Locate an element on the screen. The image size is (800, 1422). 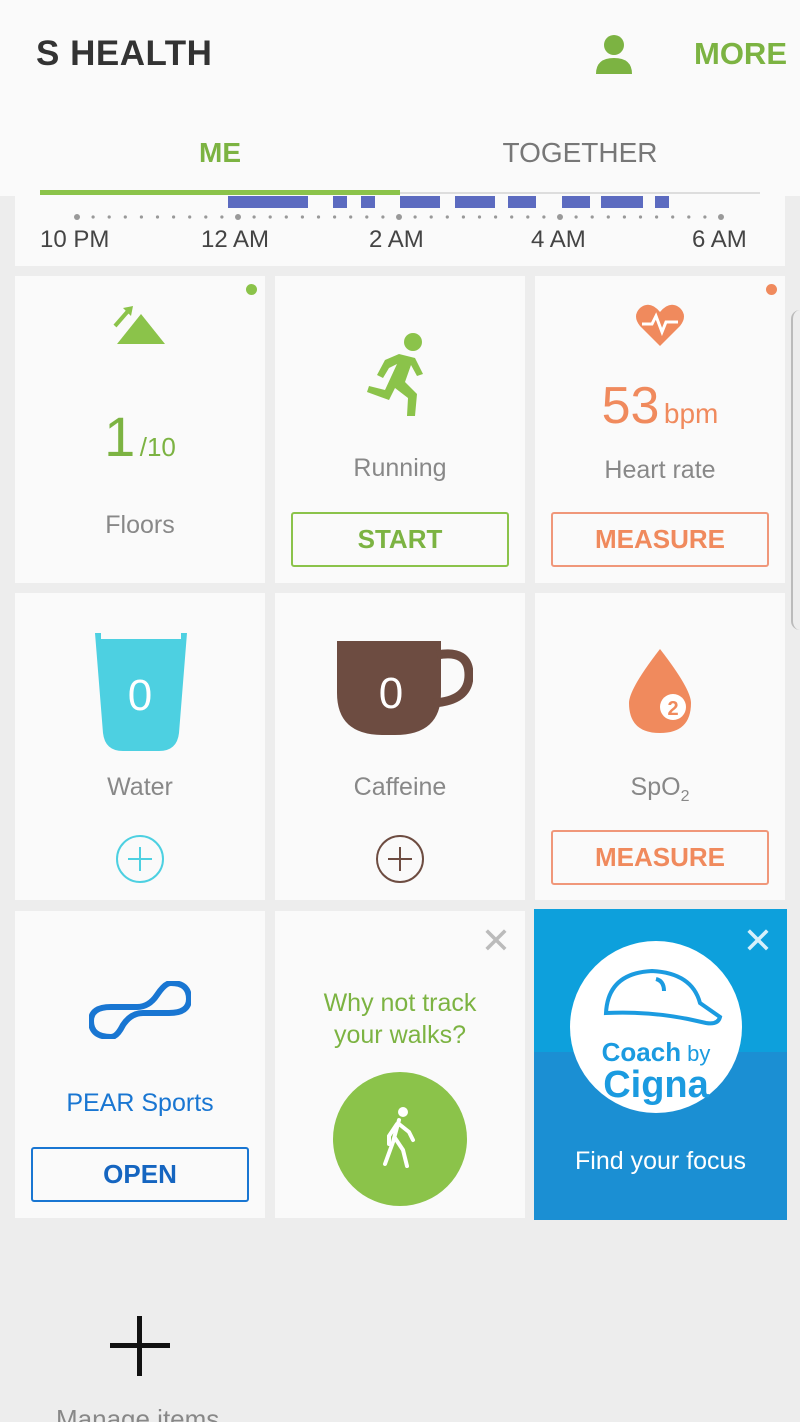
sleep-bars is located at coordinates (448, 202).